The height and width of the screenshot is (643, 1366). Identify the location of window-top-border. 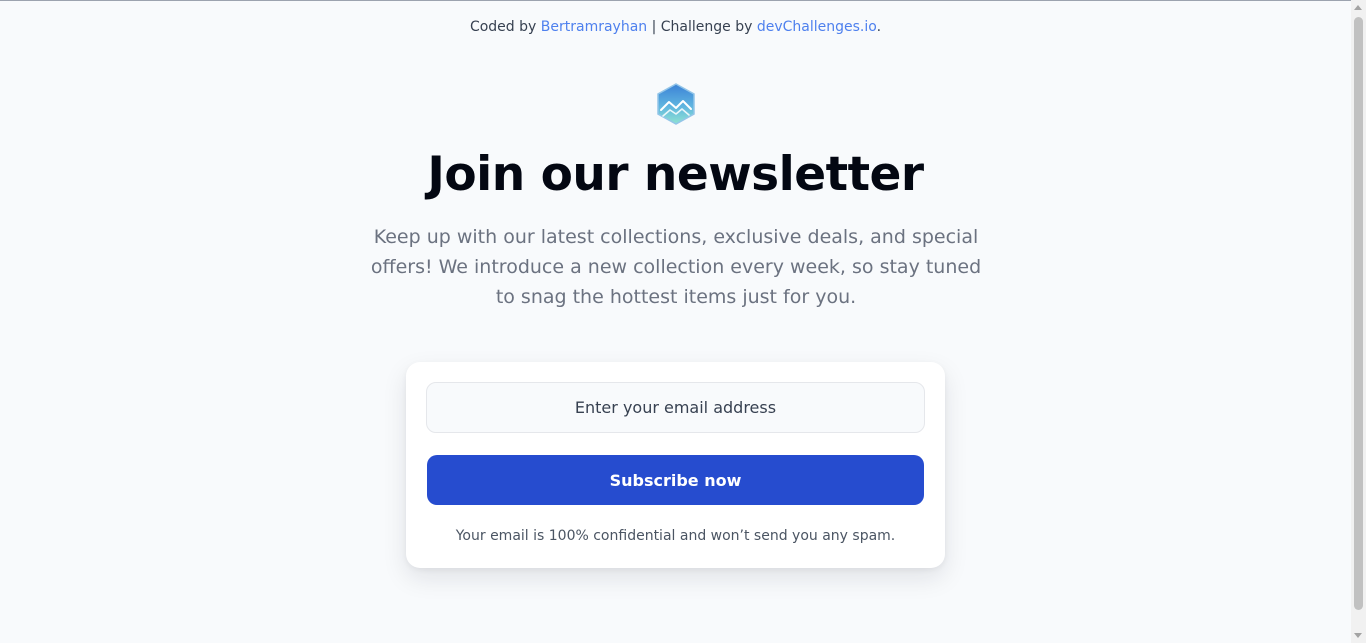
(683, 0).